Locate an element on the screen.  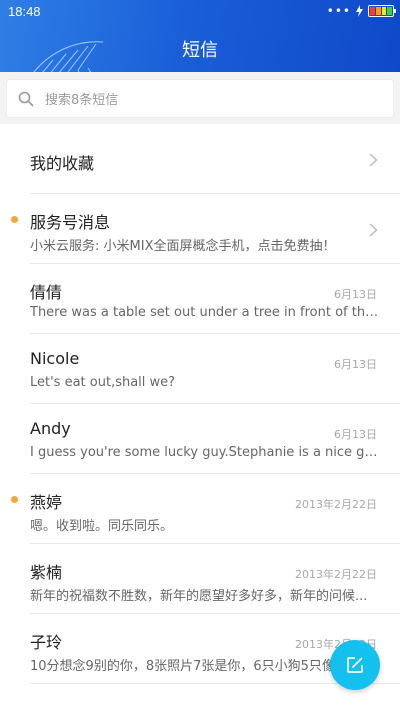
favorites-item: 我的收藏 is located at coordinates (200, 159).